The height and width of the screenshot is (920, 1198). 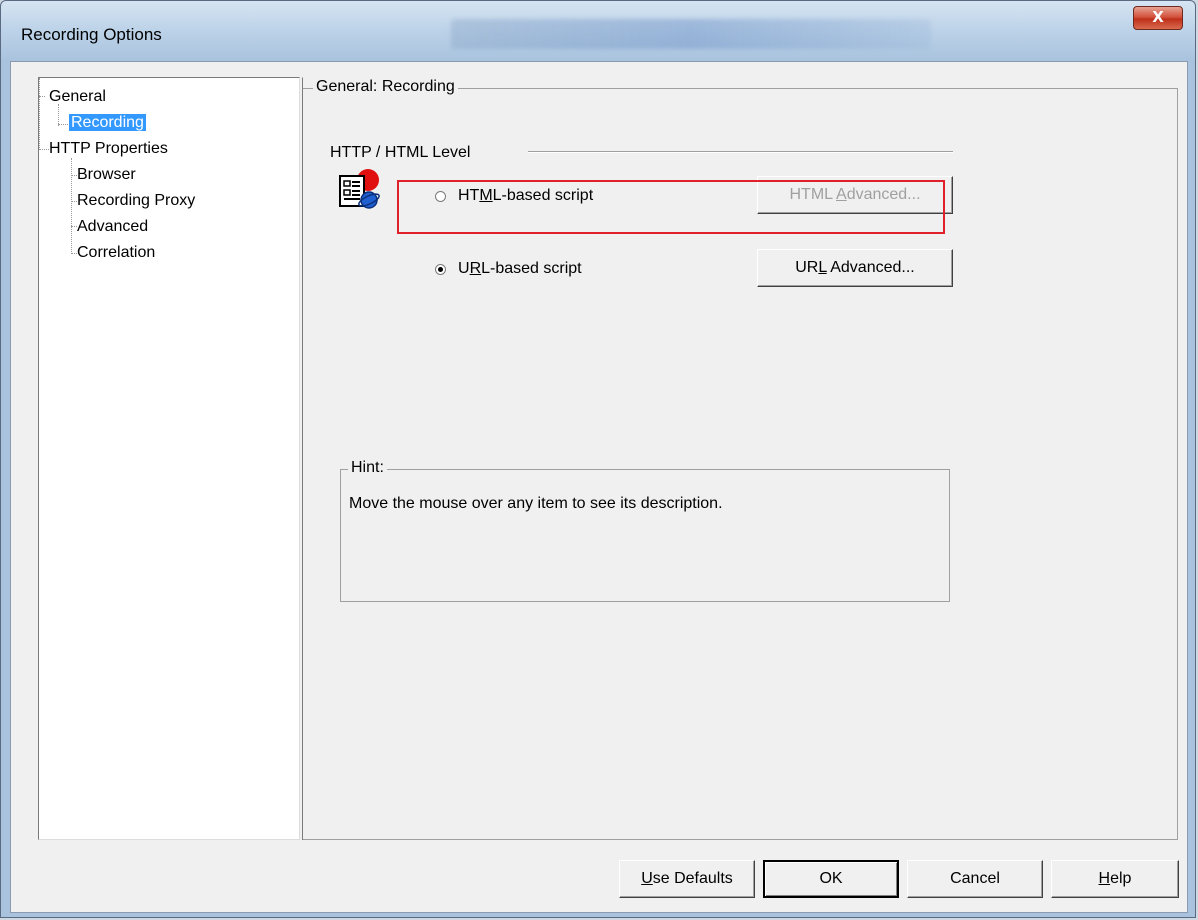 I want to click on title-bar: Recording Options X, so click(x=599, y=31).